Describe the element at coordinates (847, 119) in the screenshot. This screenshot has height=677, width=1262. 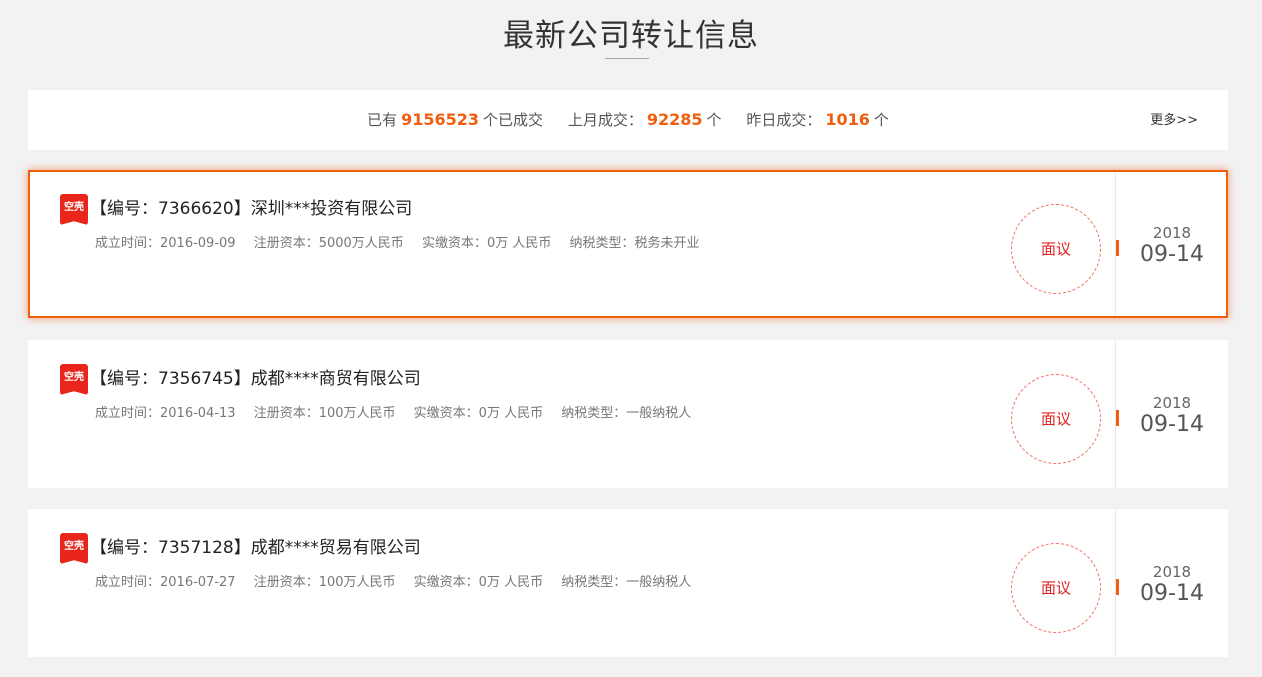
I see `stats-yesterday-value: 1016` at that location.